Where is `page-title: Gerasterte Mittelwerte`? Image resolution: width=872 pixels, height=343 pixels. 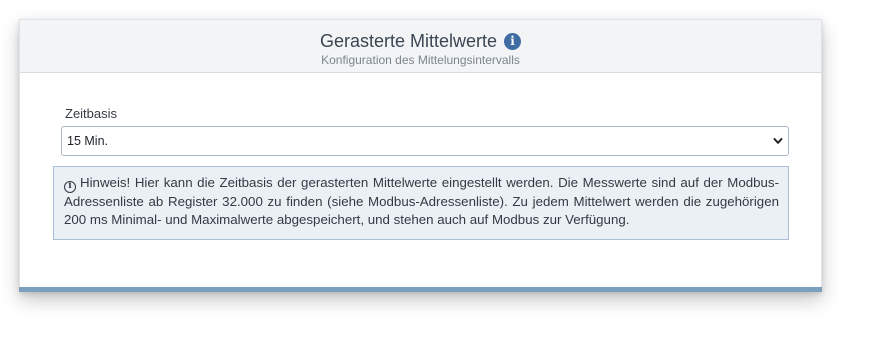
page-title: Gerasterte Mittelwerte is located at coordinates (408, 41).